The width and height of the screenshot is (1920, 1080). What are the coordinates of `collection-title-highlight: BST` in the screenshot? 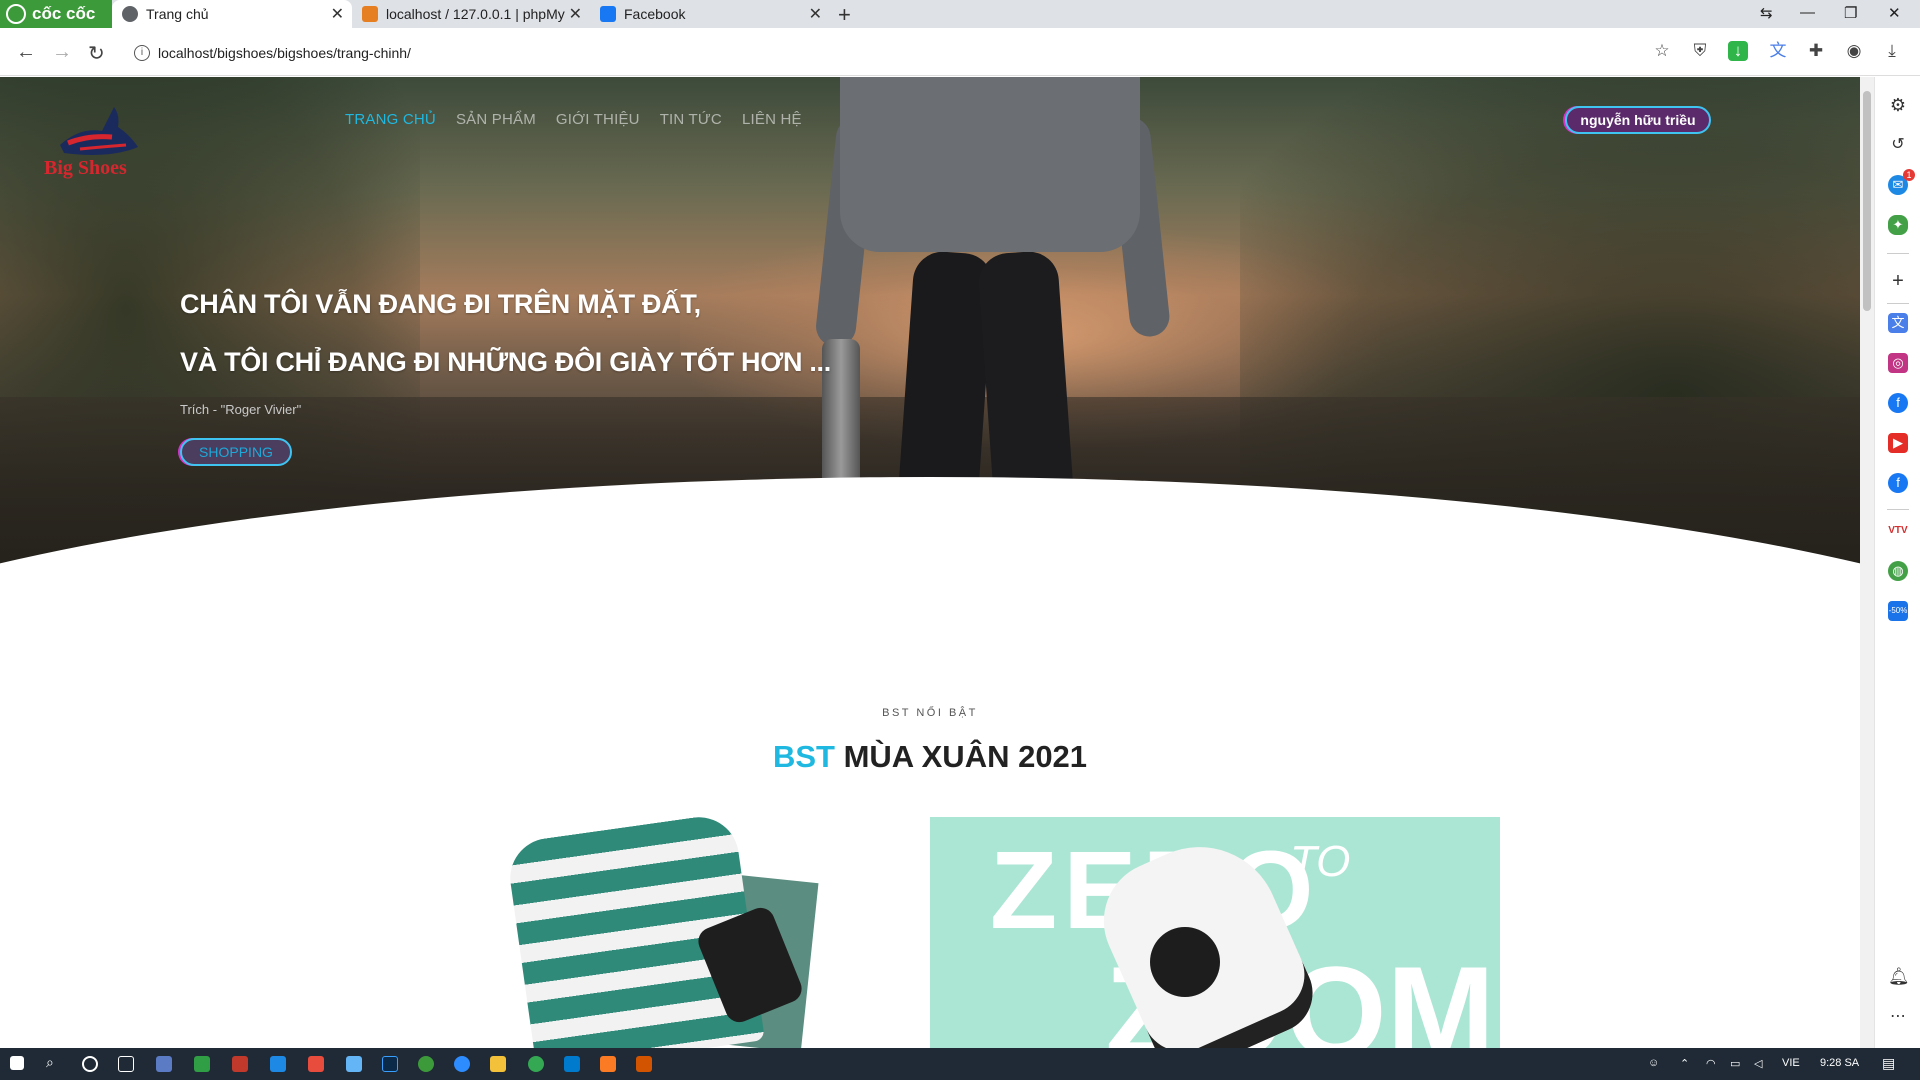 It's located at (803, 756).